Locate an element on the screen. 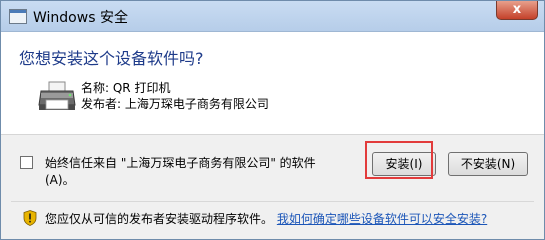  warning-divider is located at coordinates (272, 201).